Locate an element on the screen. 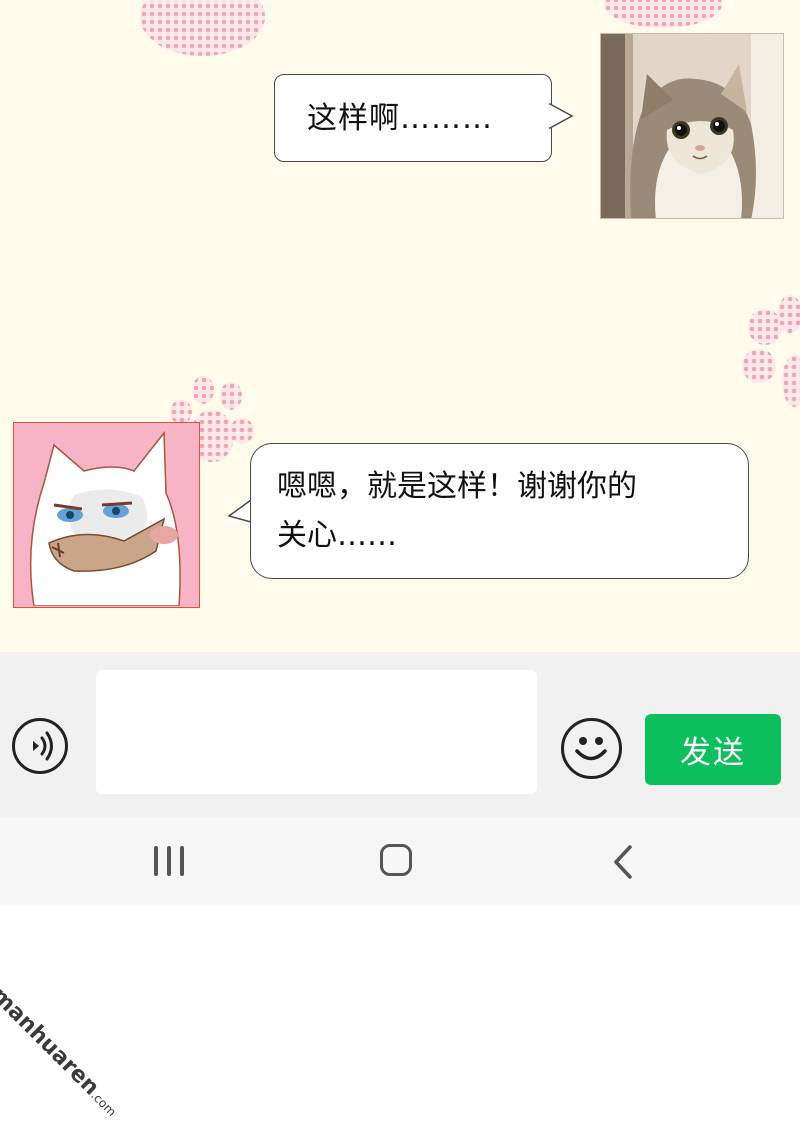  site-watermark: manhuaren.com is located at coordinates (62, 1052).